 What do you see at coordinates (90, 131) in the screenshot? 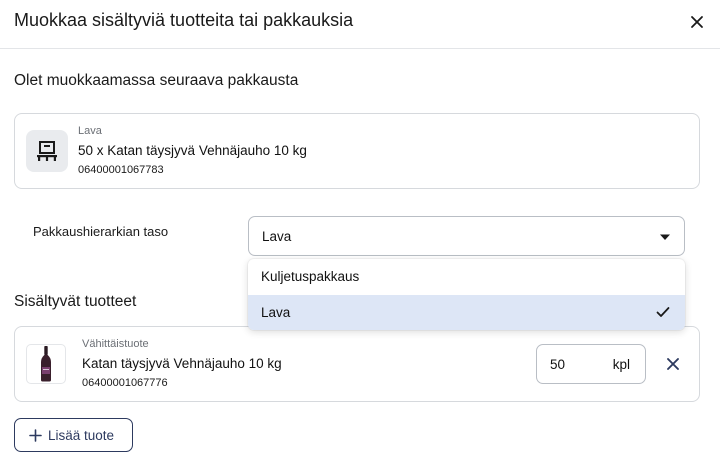
I see `package-type: Lava` at bounding box center [90, 131].